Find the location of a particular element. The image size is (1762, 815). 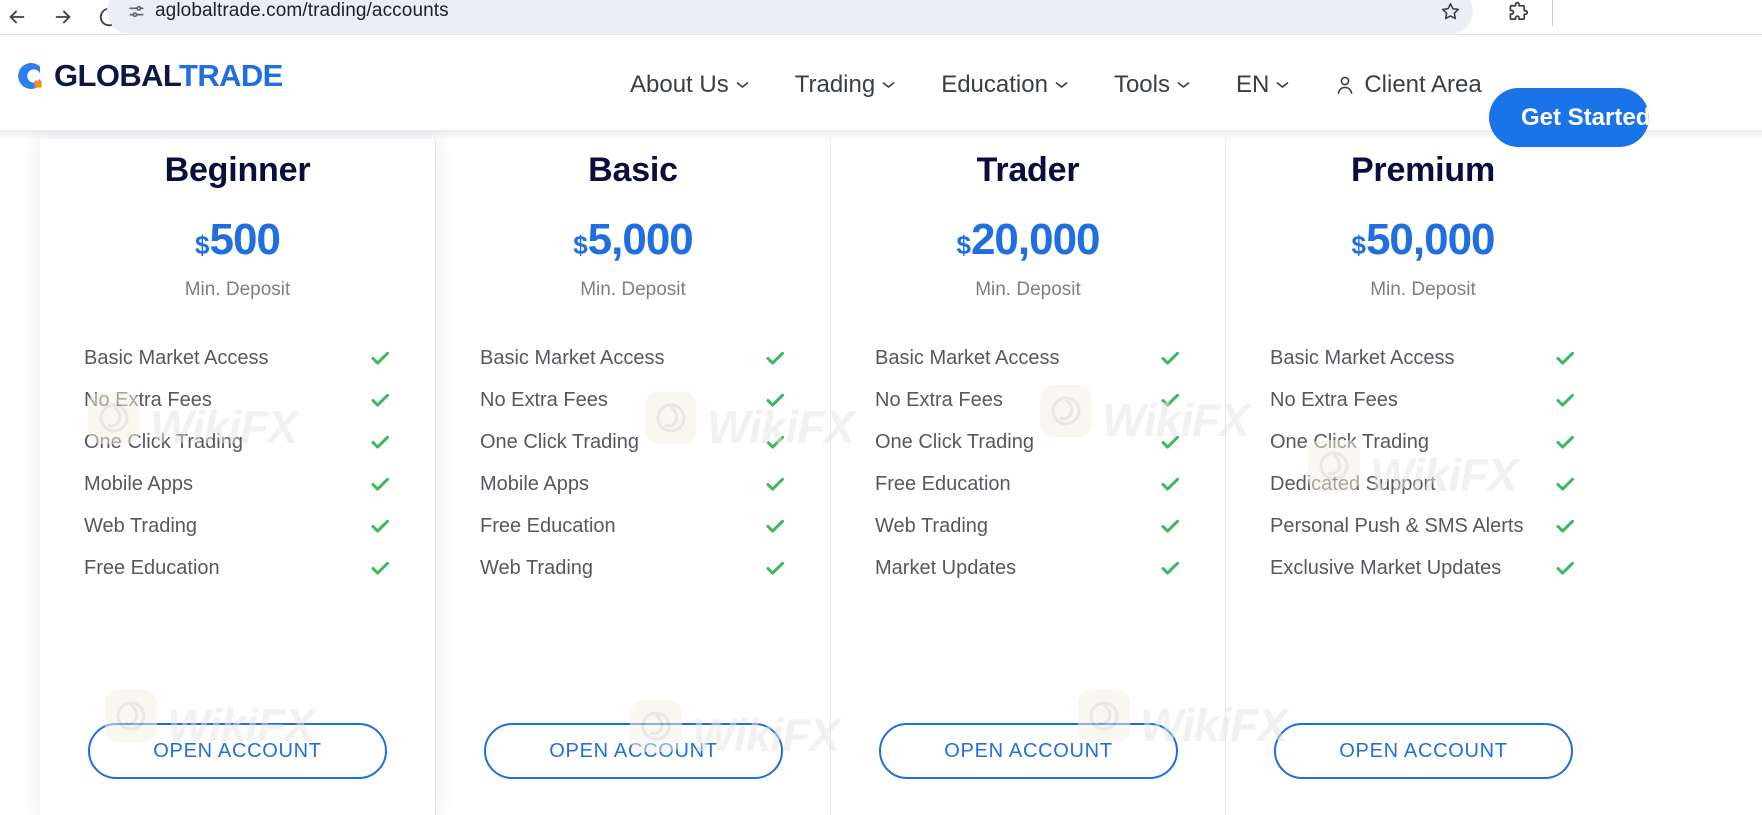

nav-item-about-us: About Us is located at coordinates (689, 85).